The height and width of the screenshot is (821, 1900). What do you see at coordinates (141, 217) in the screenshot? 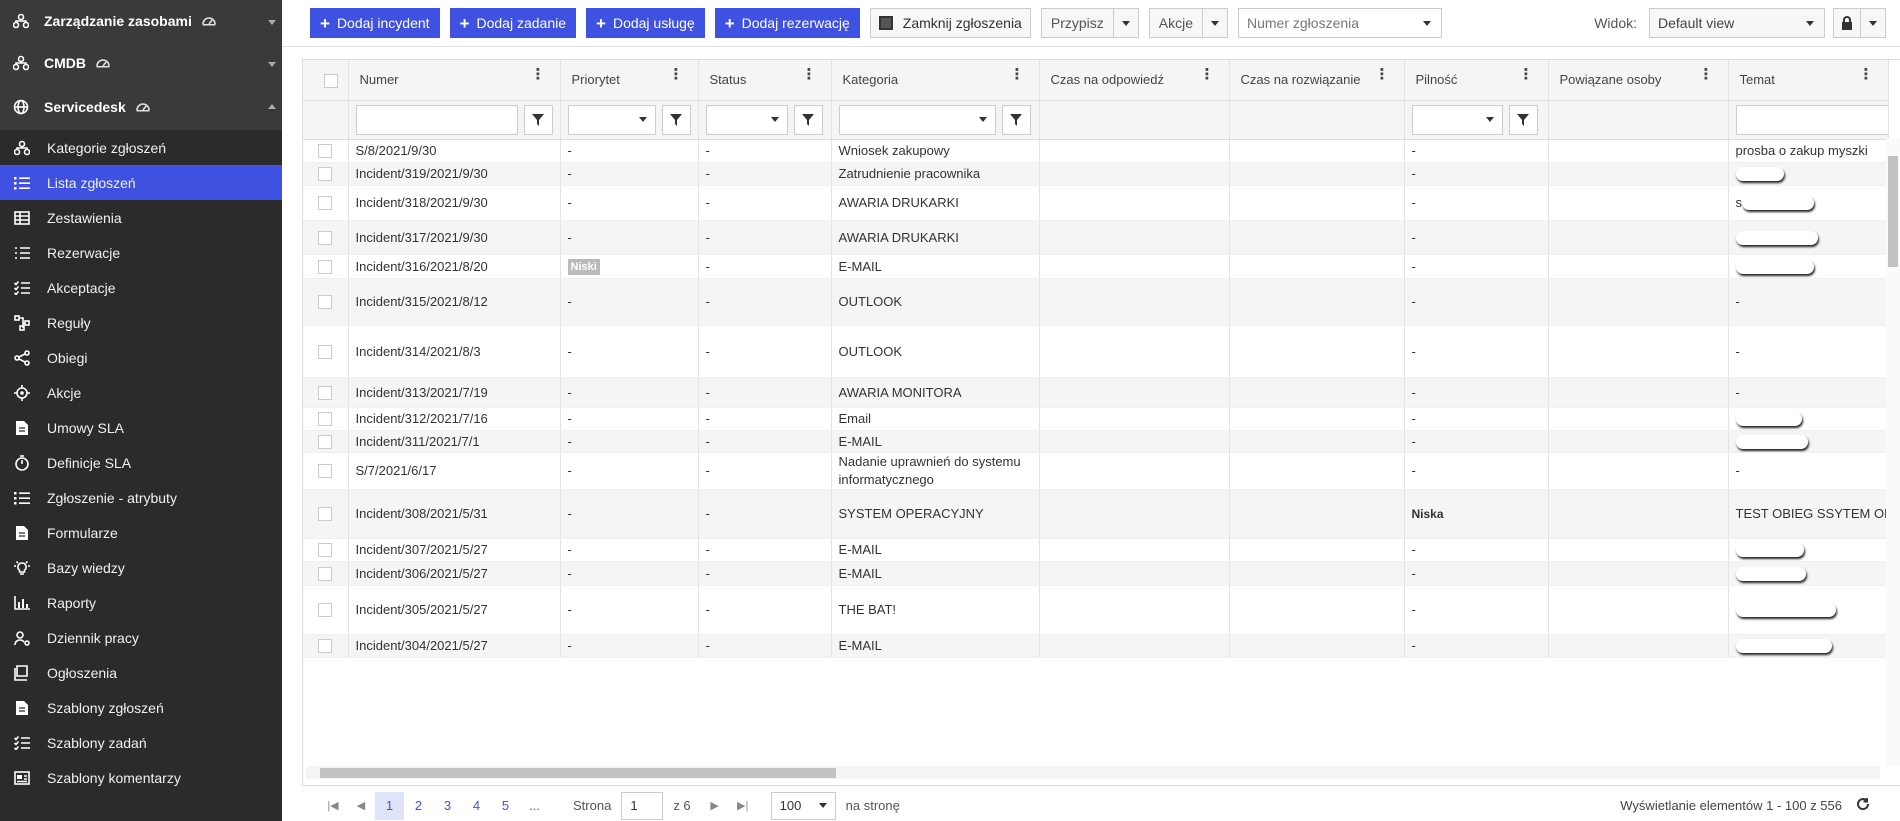
I see `sidebar-item-zestawienia: Zestawienia` at bounding box center [141, 217].